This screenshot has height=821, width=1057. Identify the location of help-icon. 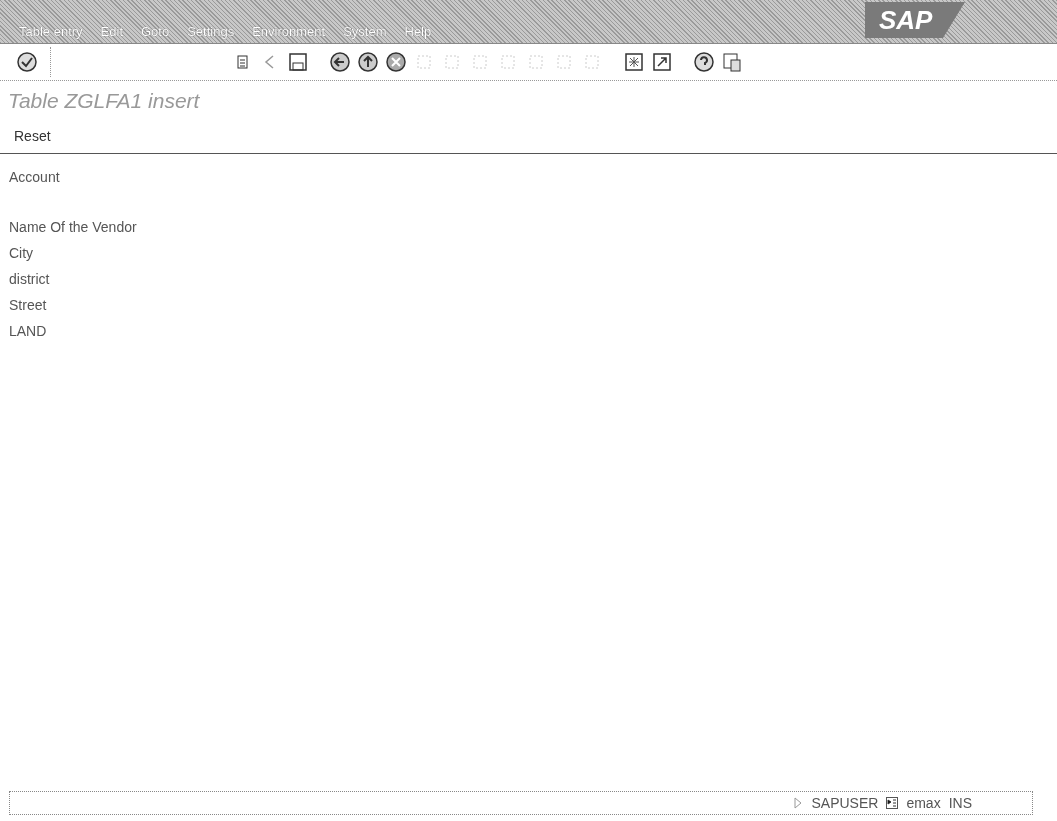
(704, 62).